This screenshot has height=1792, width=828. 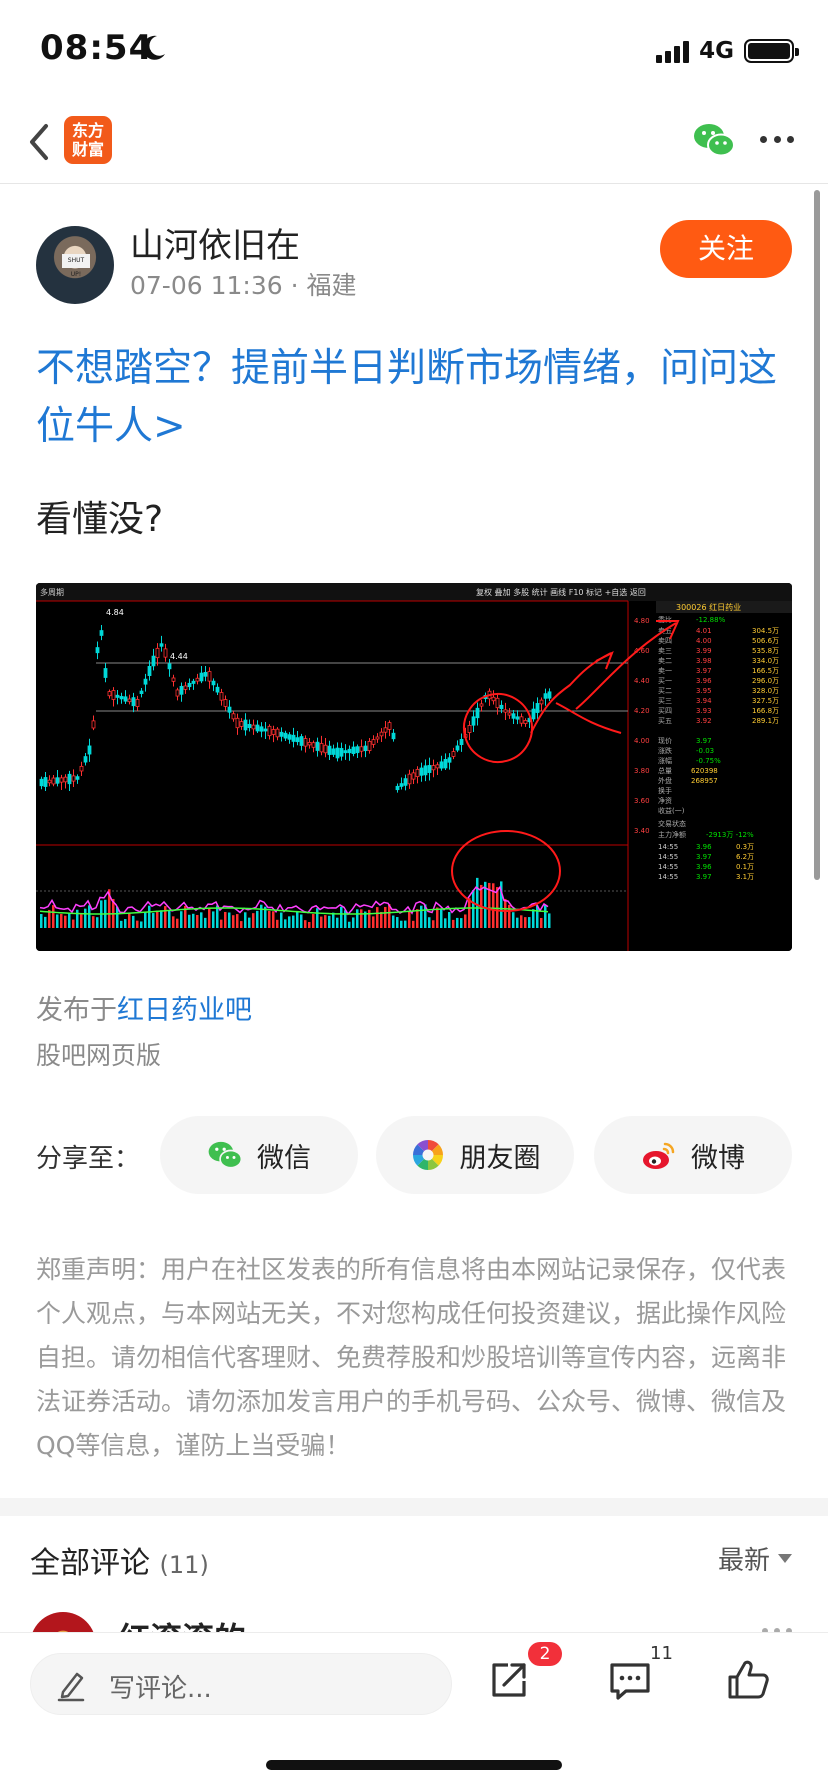 I want to click on share-weibo-label: 微博, so click(x=718, y=1158).